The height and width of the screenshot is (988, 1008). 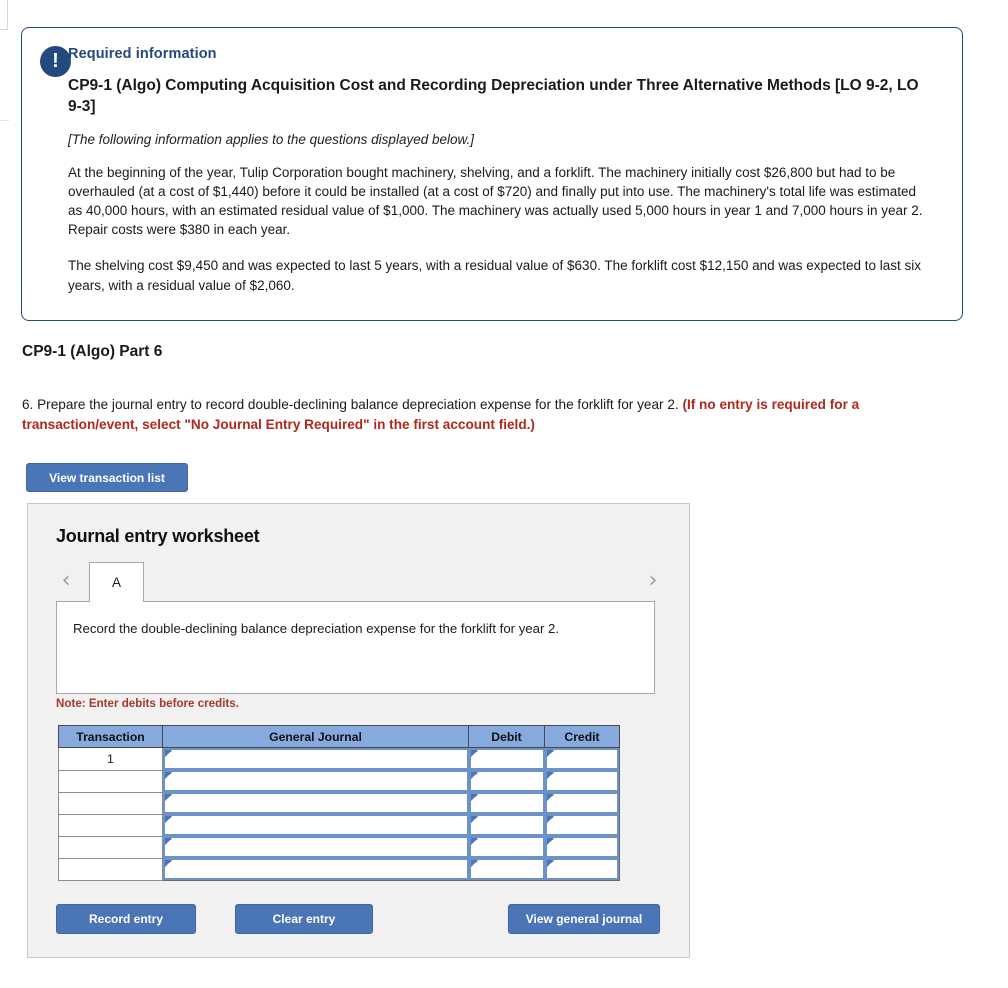 I want to click on required-information-label: Required information, so click(x=142, y=54).